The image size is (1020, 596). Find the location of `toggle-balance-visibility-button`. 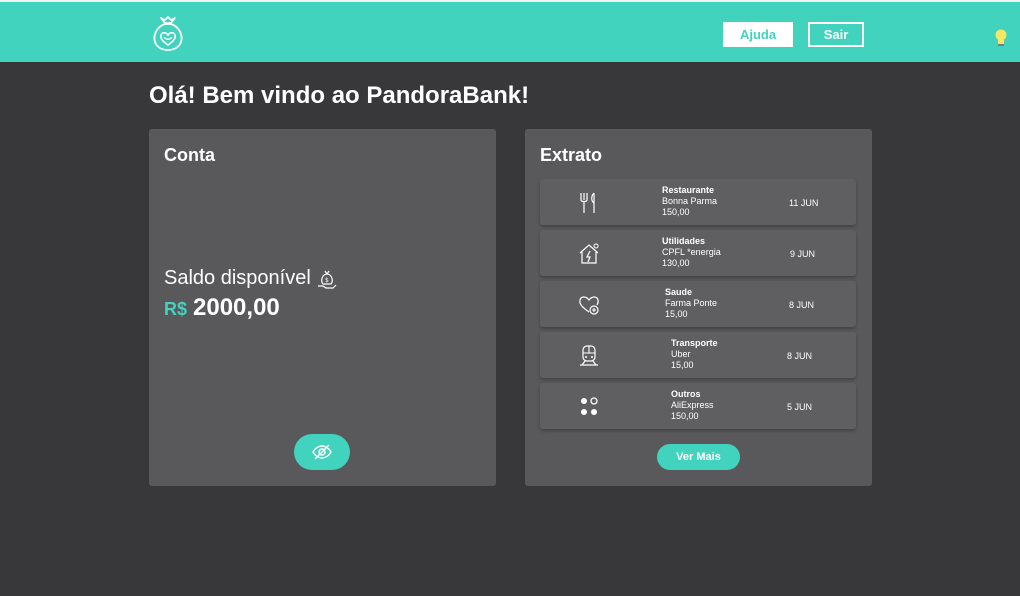

toggle-balance-visibility-button is located at coordinates (322, 452).